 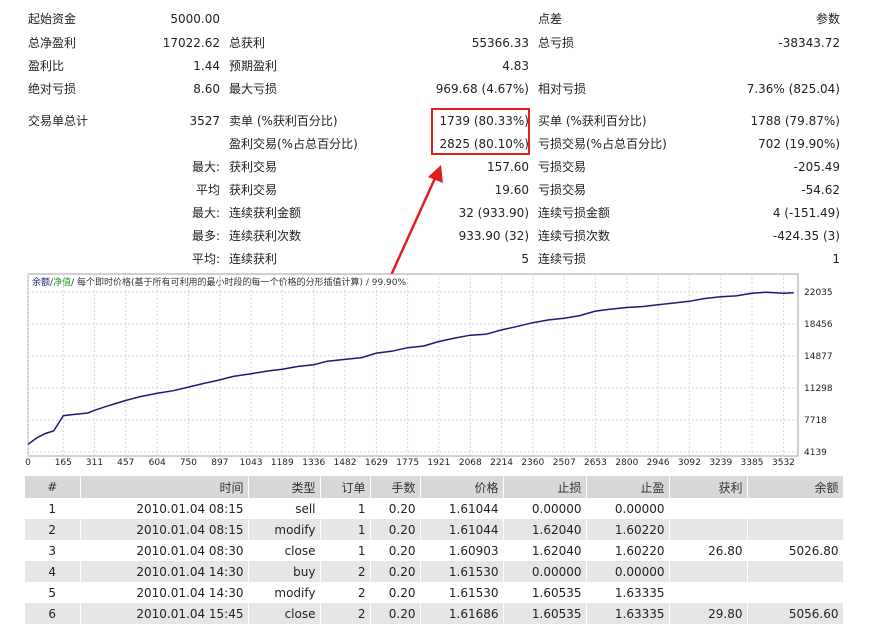 I want to click on largest-loss-label: 亏损交易, so click(x=562, y=167).